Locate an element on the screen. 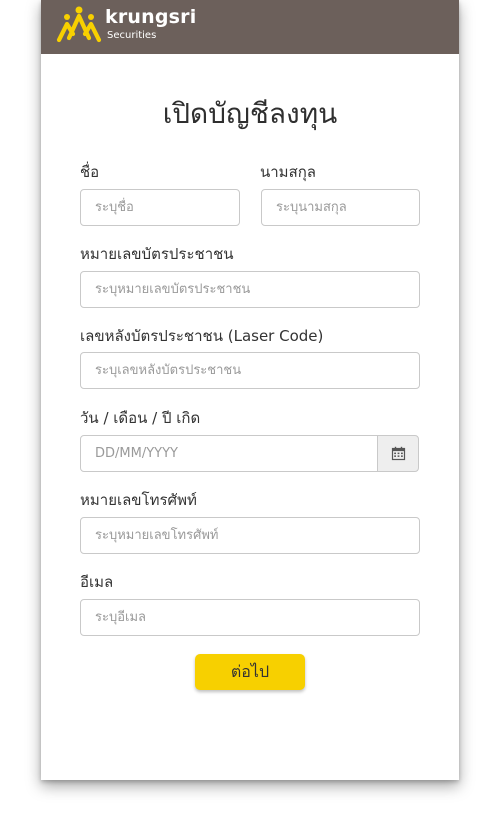  calendar-button is located at coordinates (398, 453).